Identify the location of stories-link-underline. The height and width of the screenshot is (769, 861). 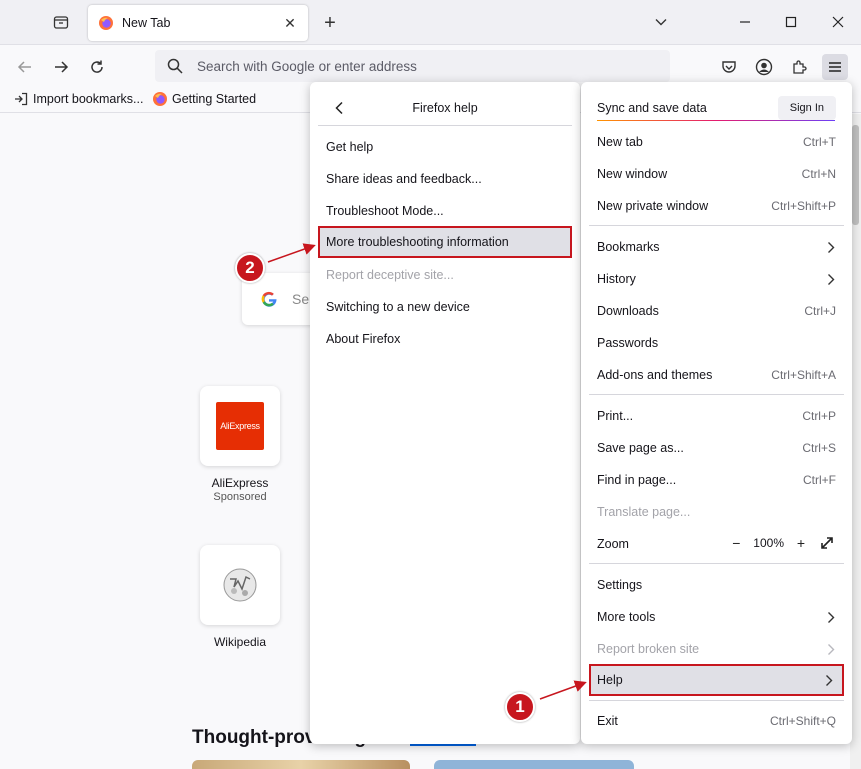
(443, 745).